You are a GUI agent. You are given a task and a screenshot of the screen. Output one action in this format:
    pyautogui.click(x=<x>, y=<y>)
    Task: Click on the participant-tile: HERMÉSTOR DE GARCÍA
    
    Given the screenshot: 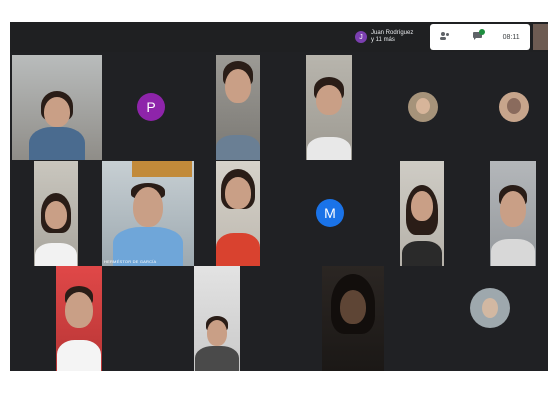 What is the action you would take?
    pyautogui.click(x=148, y=213)
    